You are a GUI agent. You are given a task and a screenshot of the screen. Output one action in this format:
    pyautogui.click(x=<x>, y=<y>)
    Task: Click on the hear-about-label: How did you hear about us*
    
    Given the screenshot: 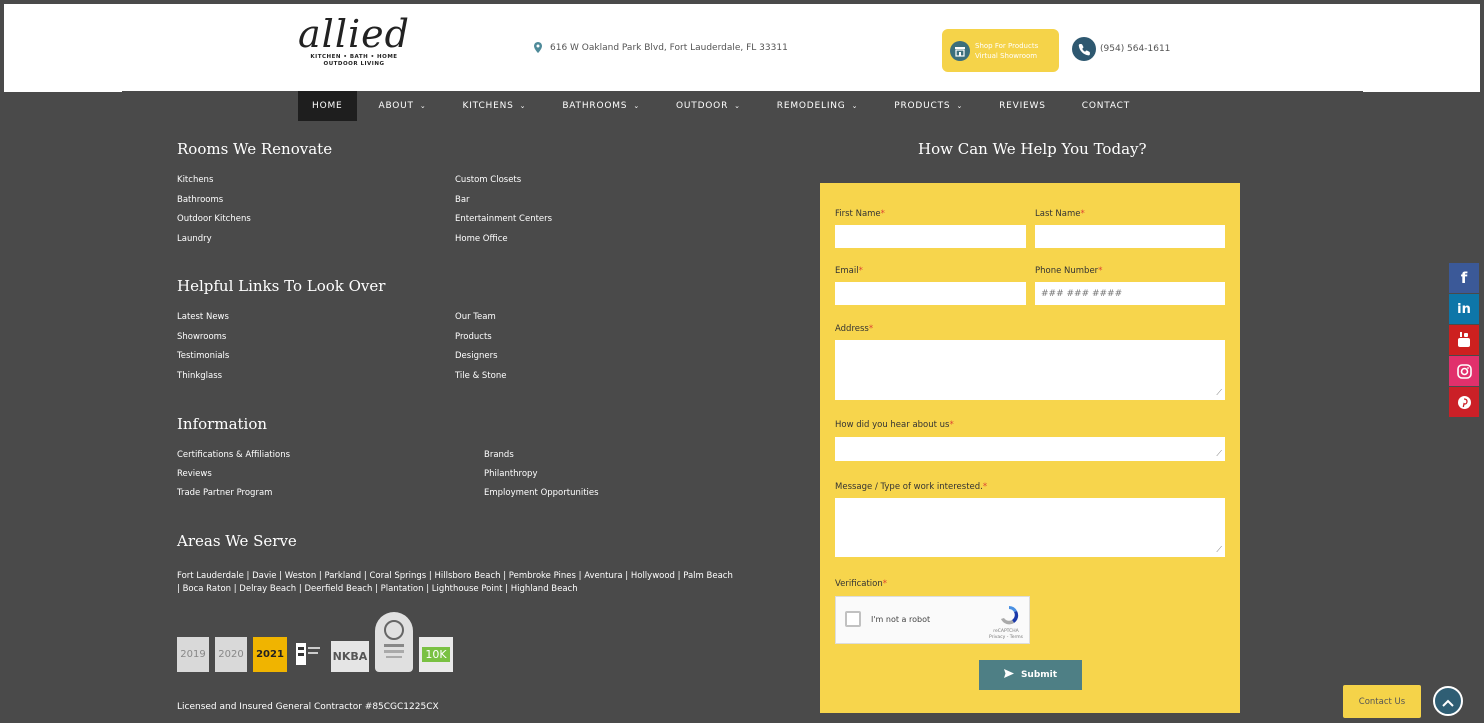 What is the action you would take?
    pyautogui.click(x=894, y=425)
    